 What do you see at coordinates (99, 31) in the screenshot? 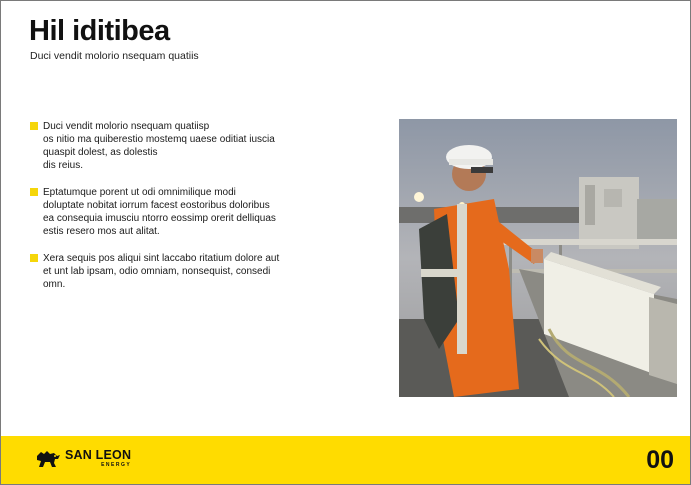
I see `page-title: Hil iditibea` at bounding box center [99, 31].